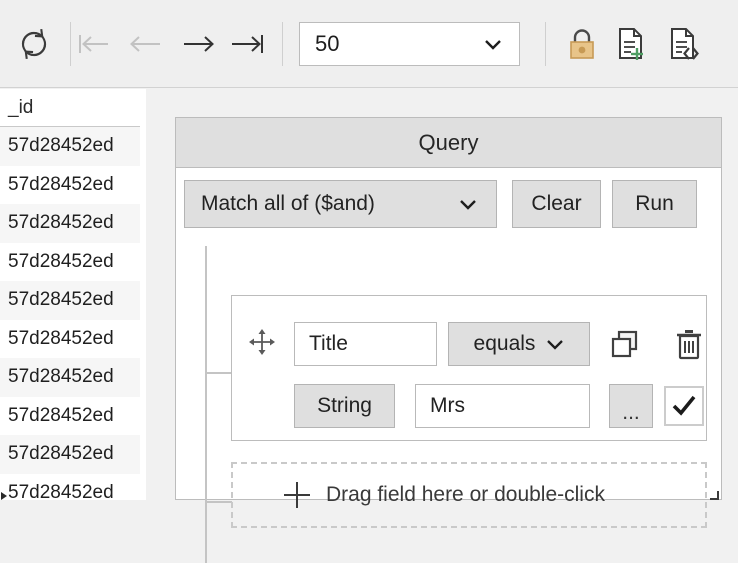  I want to click on new-document-button, so click(632, 44).